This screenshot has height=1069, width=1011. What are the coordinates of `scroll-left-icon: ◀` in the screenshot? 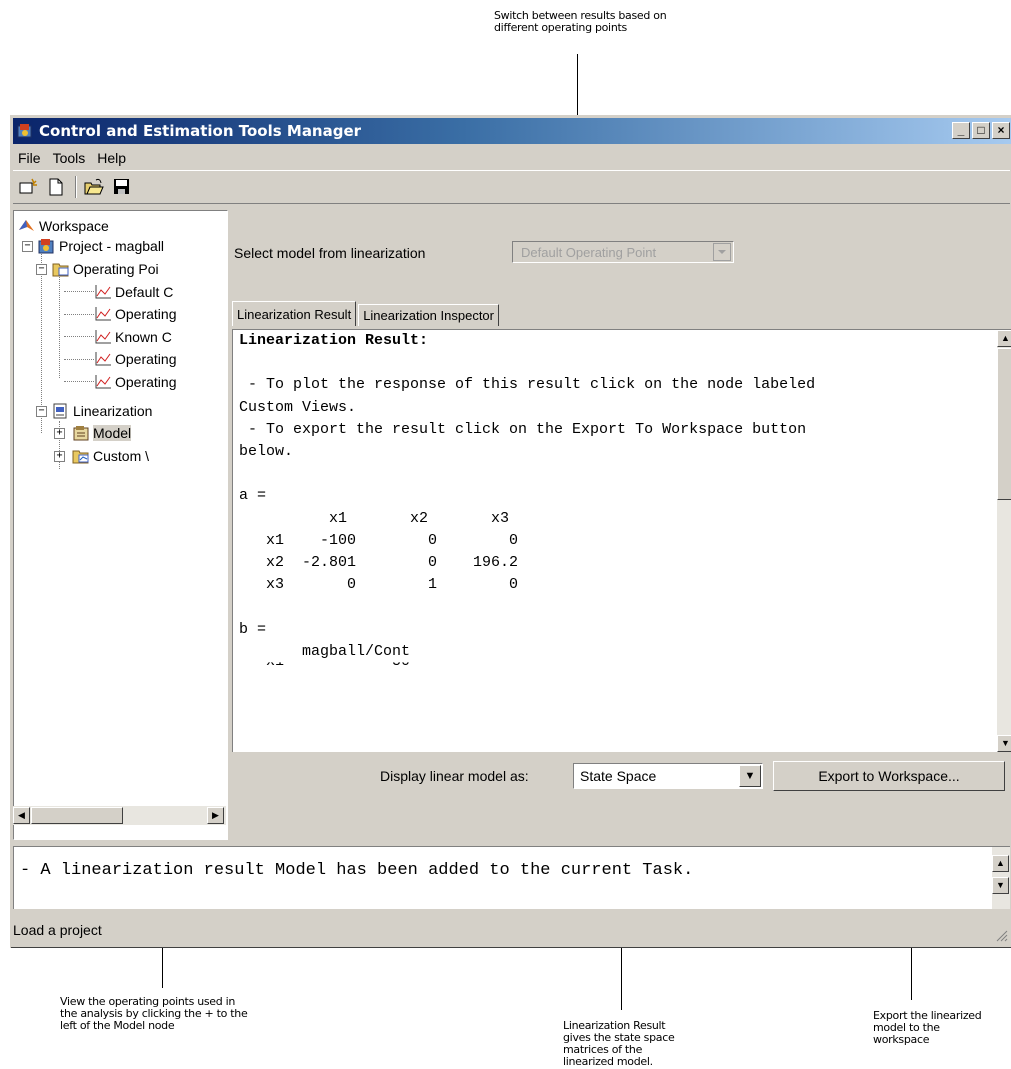 It's located at (21, 815).